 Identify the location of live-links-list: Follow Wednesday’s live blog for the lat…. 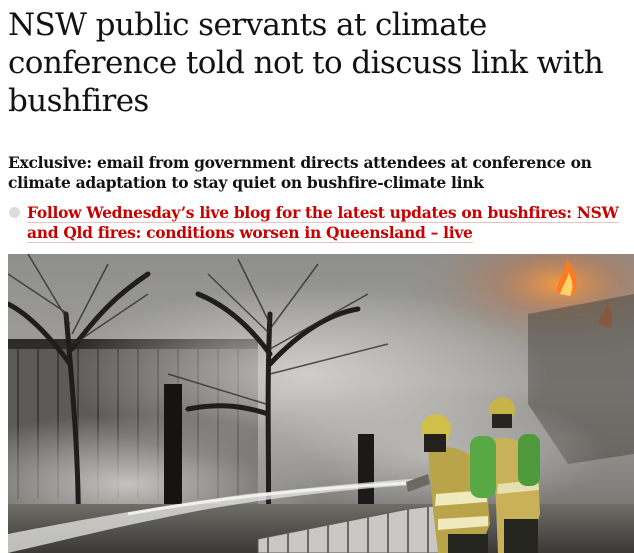
(318, 223).